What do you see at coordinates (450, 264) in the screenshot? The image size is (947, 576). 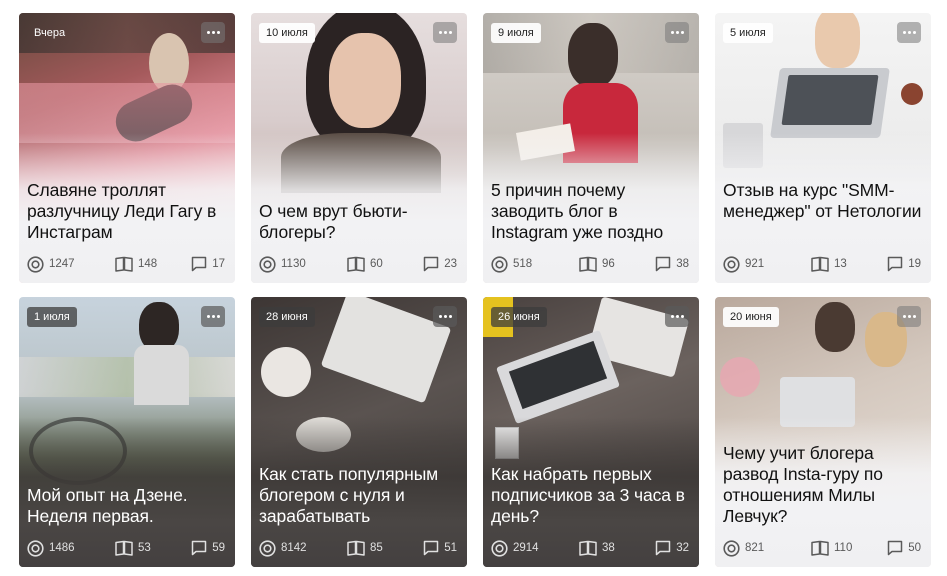 I see `comments-count: 23` at bounding box center [450, 264].